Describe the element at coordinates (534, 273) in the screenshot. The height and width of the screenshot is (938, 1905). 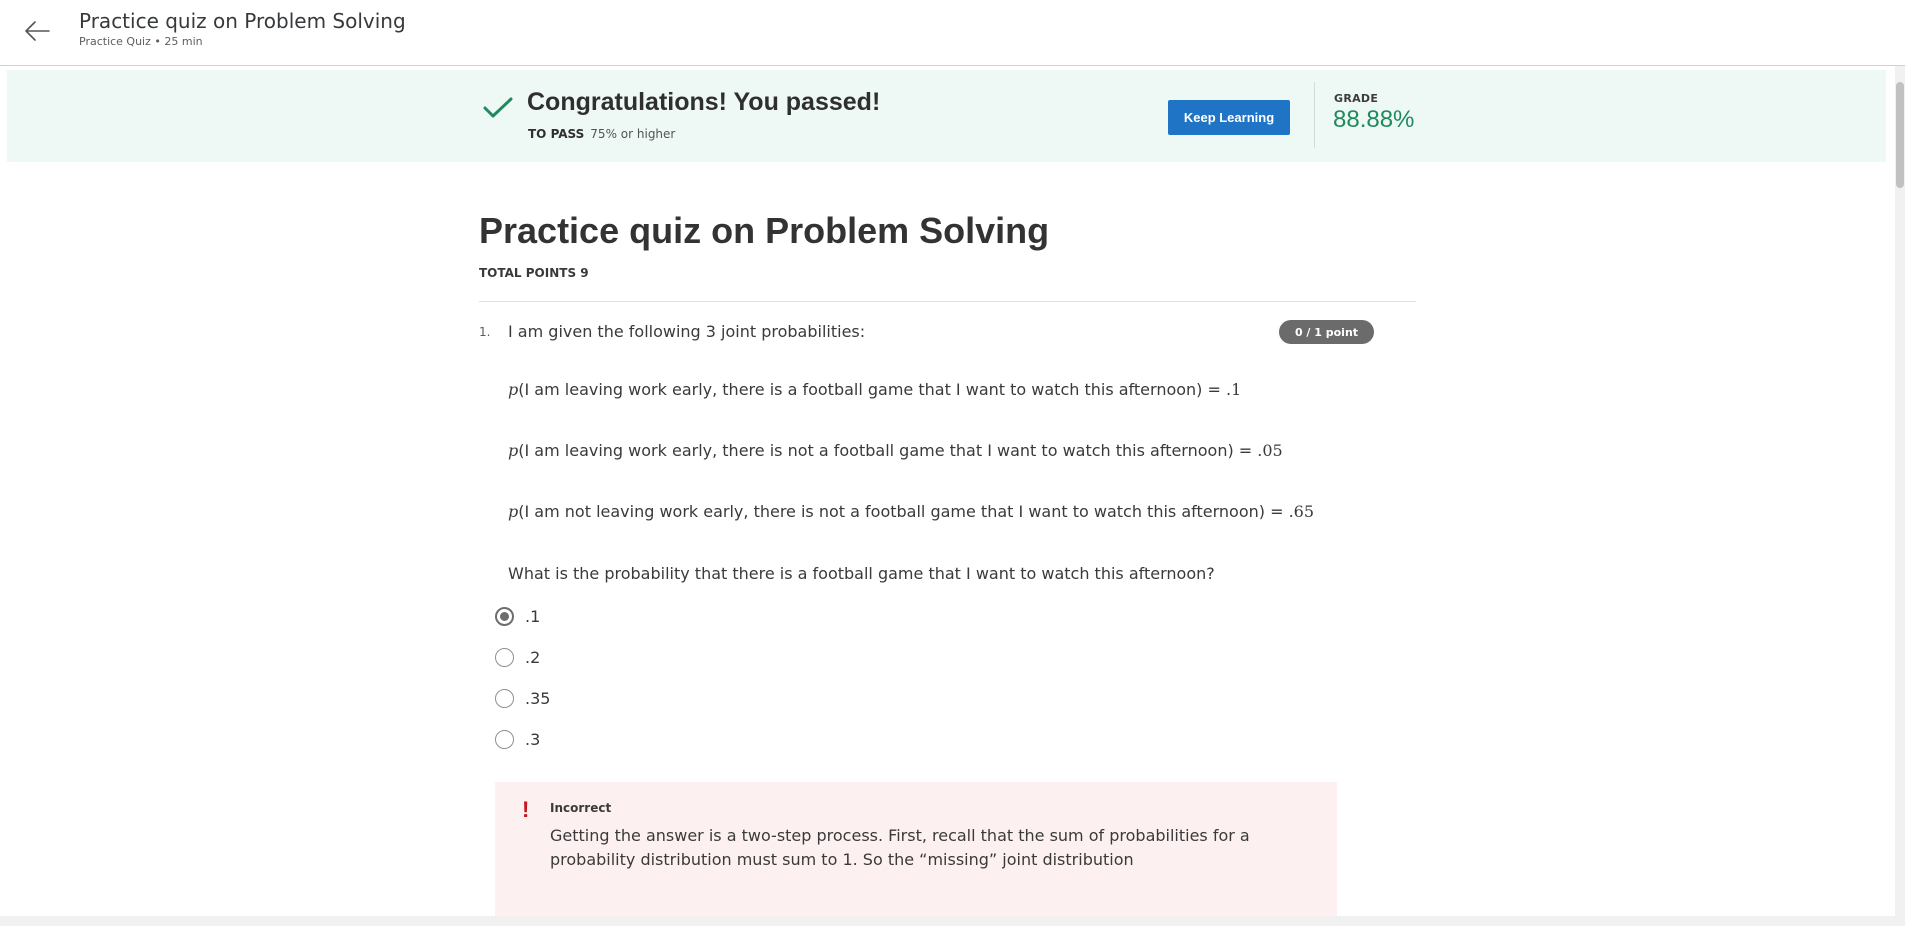
I see `total-points: TOTAL POINTS 9` at that location.